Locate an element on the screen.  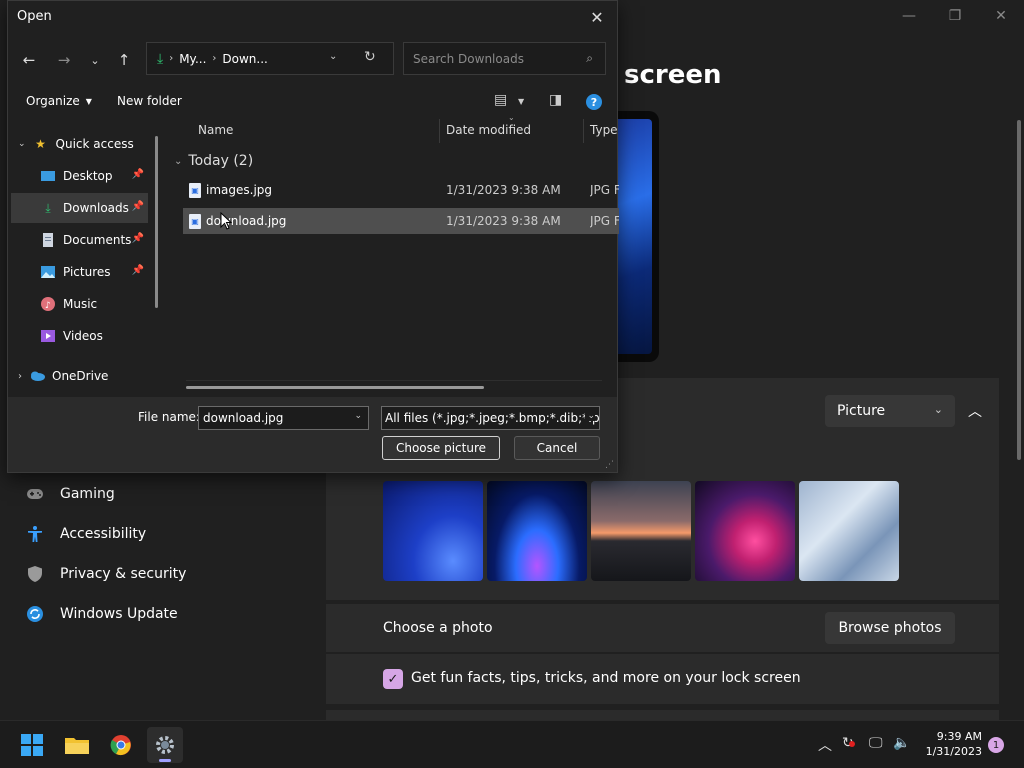
close-button: ✕ is located at coordinates (1001, 16).